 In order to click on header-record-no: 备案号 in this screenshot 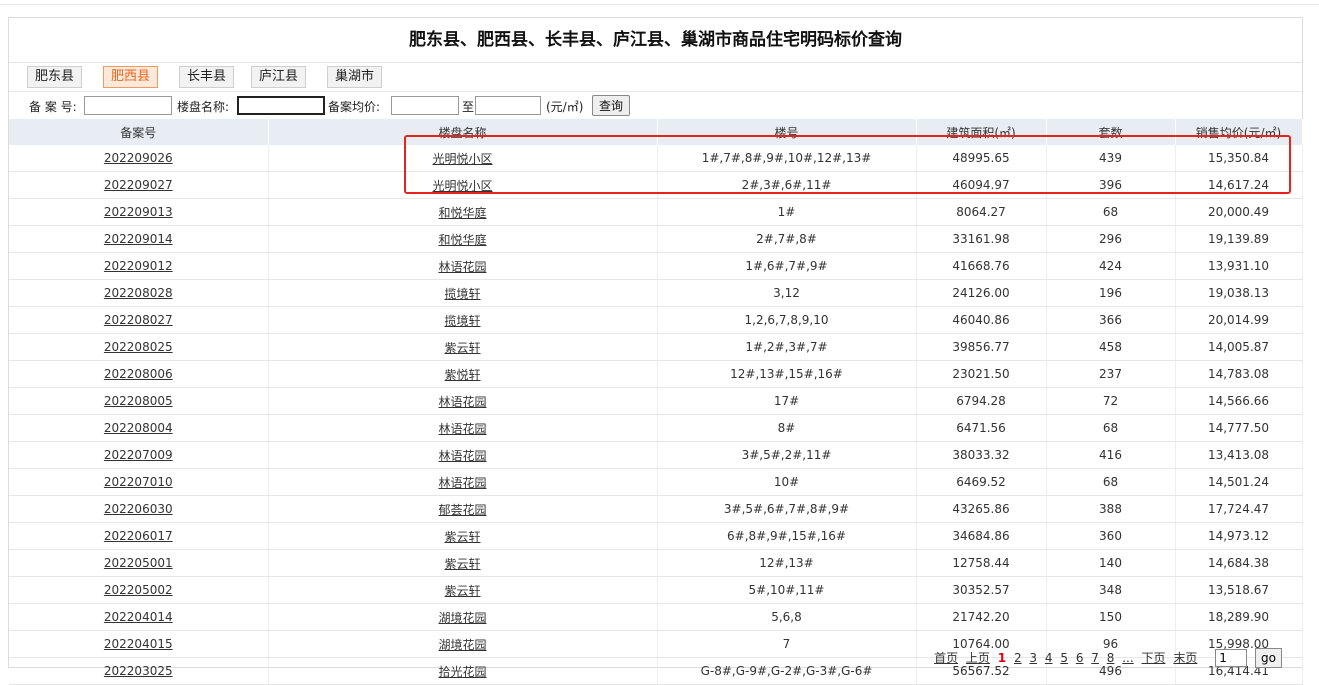, I will do `click(139, 132)`.